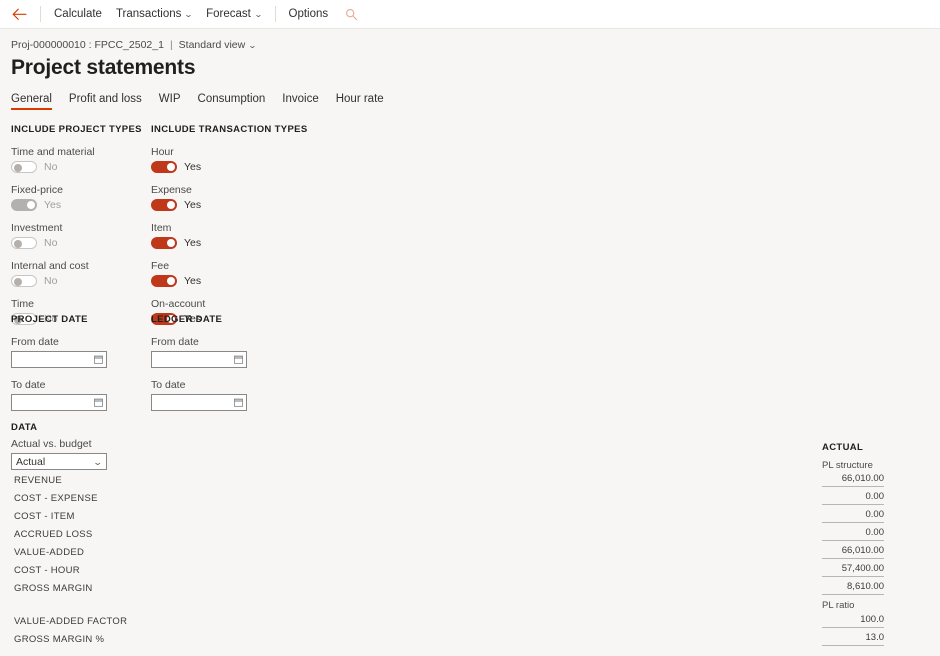 This screenshot has width=940, height=656. Describe the element at coordinates (22, 304) in the screenshot. I see `field-time-label: Time` at that location.